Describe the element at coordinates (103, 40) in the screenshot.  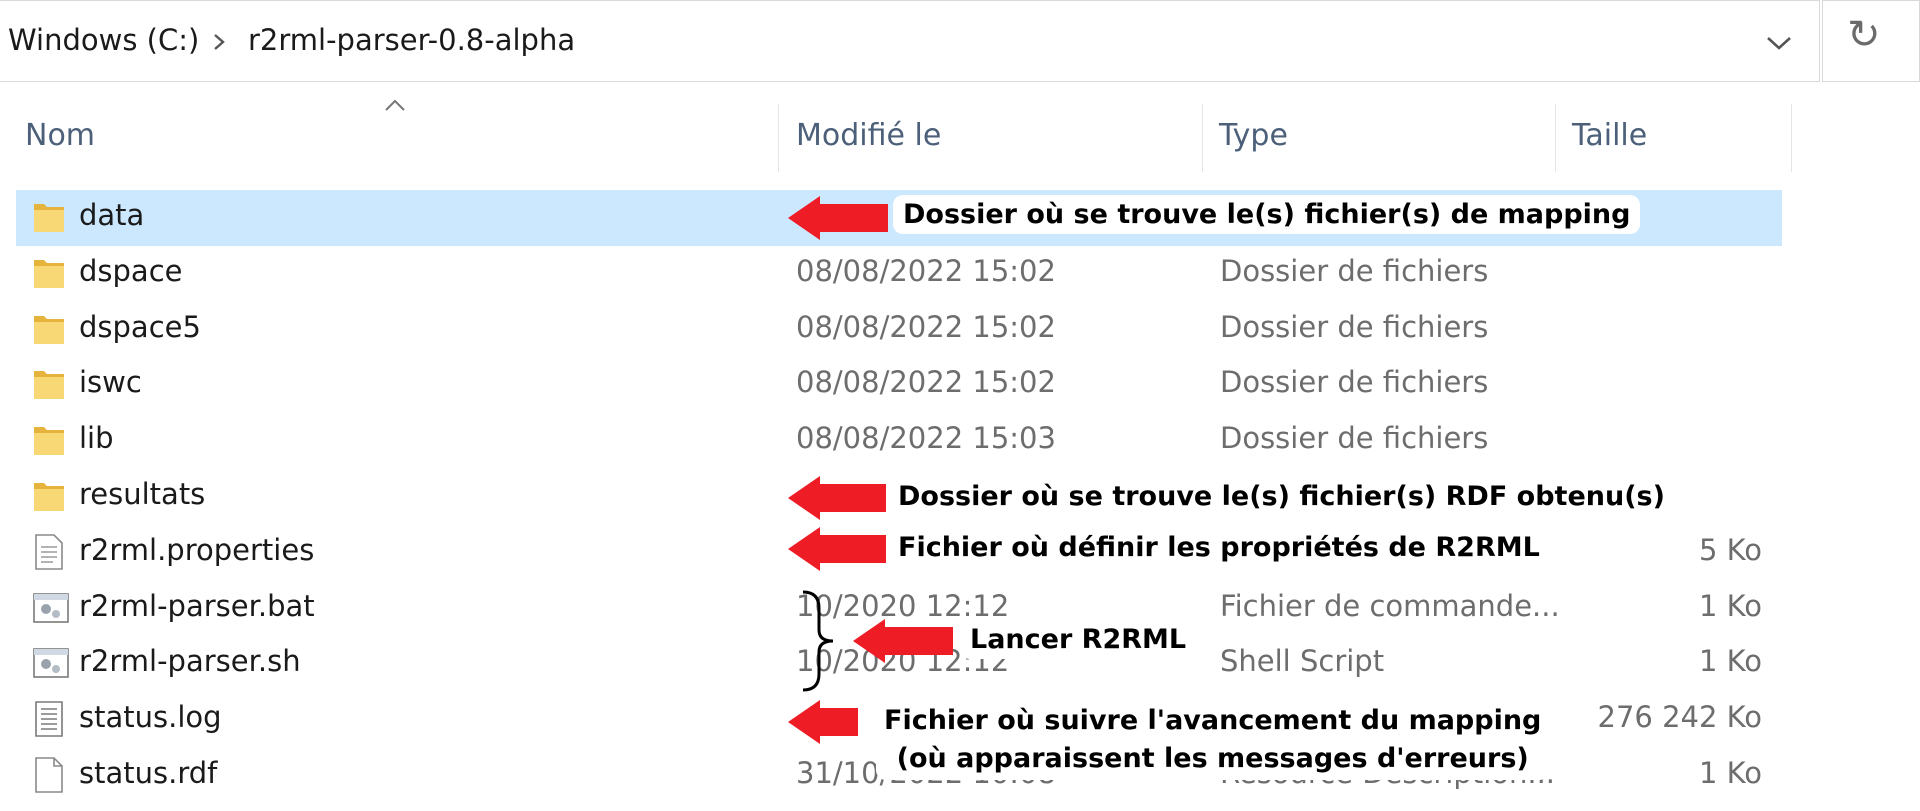
I see `breadcrumb-root: Windows (C:)` at that location.